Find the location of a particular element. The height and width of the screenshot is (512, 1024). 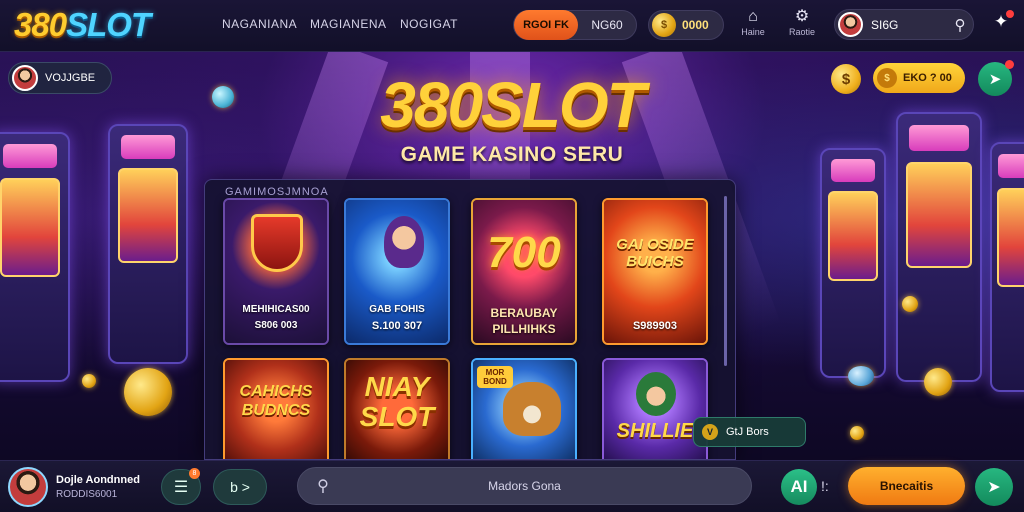

game-card: CAHICHS BUDNCS is located at coordinates (276, 408).